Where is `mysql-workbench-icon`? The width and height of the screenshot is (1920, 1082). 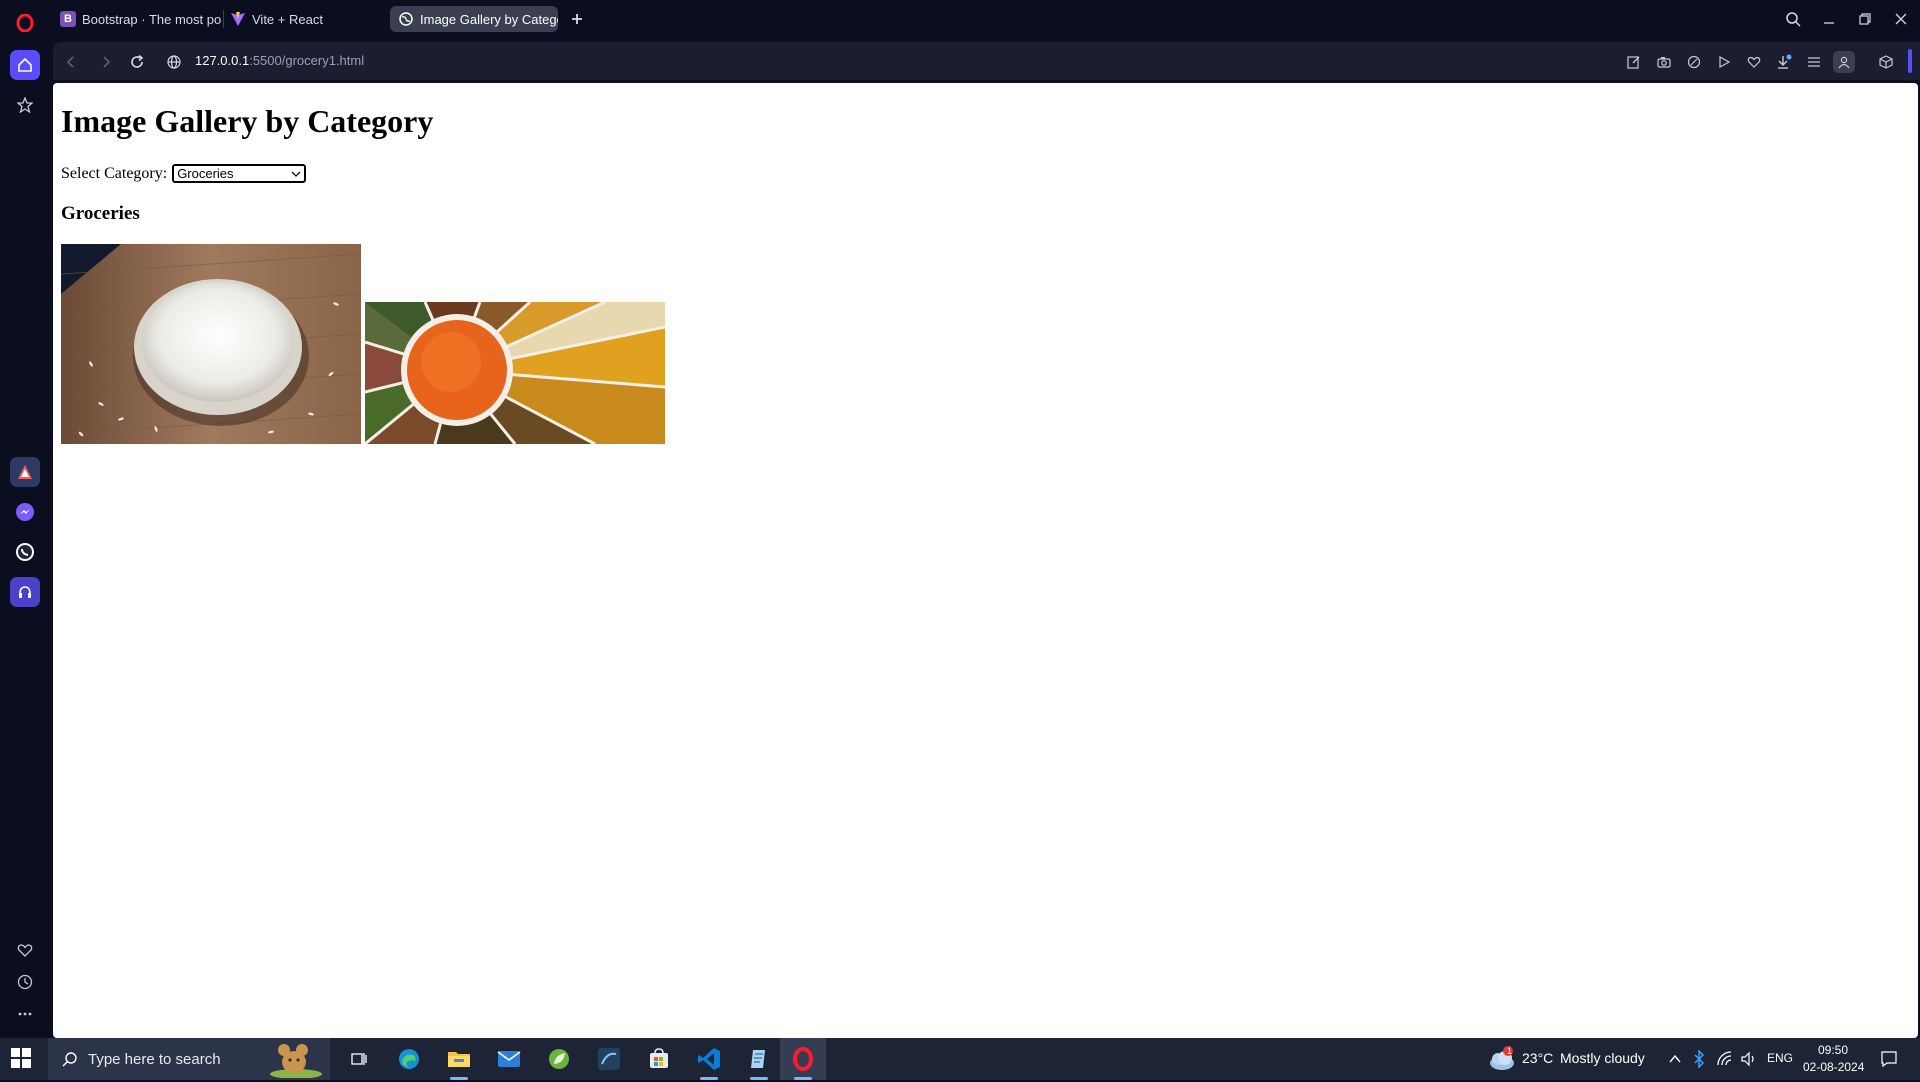 mysql-workbench-icon is located at coordinates (609, 1059).